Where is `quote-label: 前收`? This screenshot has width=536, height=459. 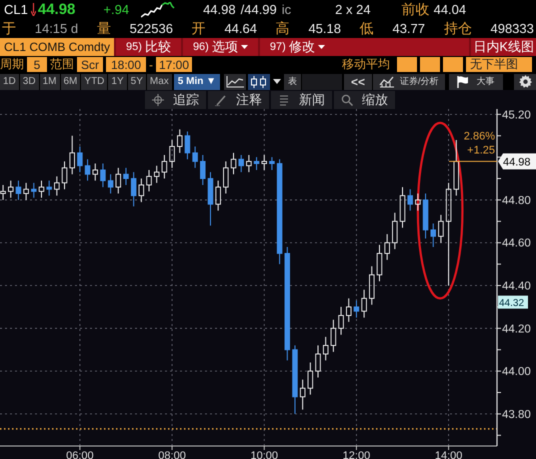
quote-label: 前收 is located at coordinates (416, 9).